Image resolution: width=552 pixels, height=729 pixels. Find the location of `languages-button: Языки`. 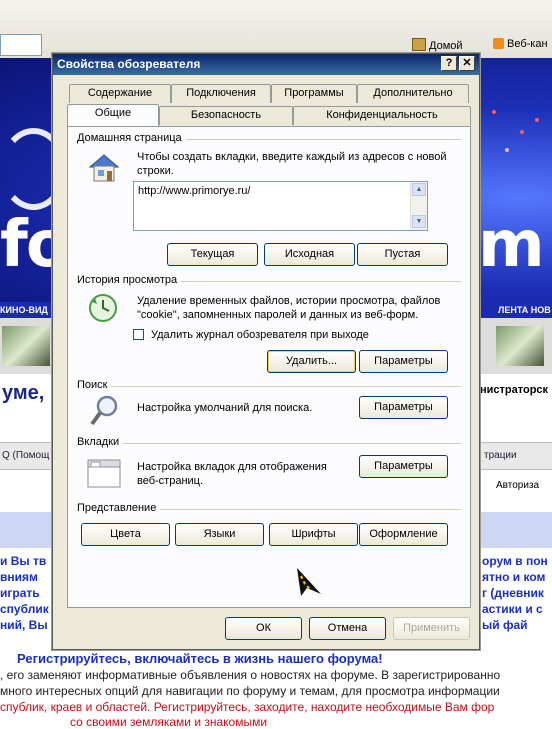

languages-button: Языки is located at coordinates (219, 534).